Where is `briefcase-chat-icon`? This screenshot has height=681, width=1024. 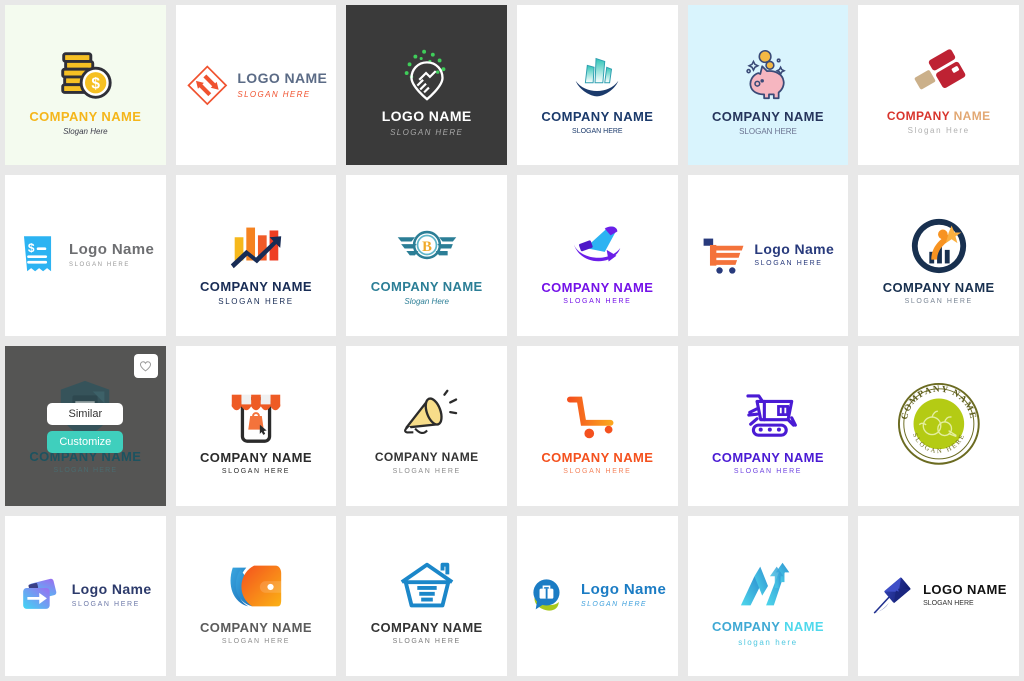 briefcase-chat-icon is located at coordinates (550, 596).